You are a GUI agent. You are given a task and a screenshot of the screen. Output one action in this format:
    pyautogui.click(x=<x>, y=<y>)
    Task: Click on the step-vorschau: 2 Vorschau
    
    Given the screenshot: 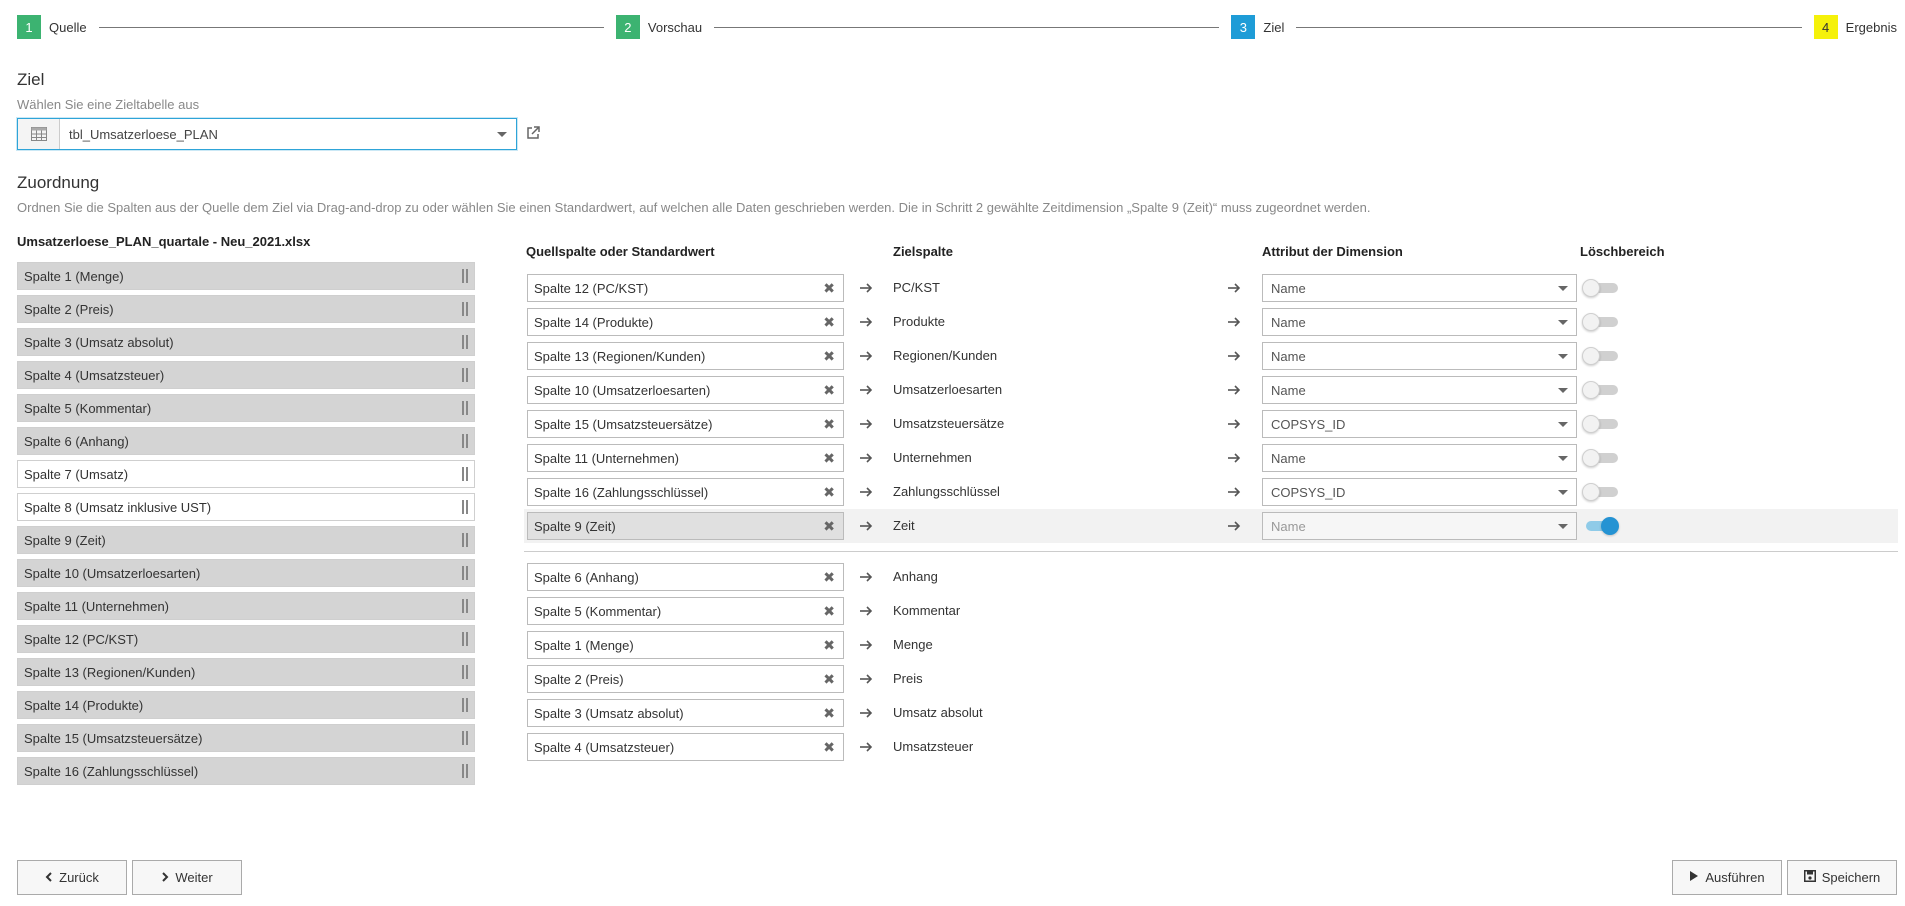 What is the action you would take?
    pyautogui.click(x=658, y=27)
    